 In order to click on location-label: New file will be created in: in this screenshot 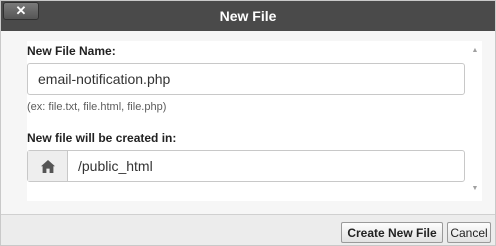, I will do `click(102, 138)`.